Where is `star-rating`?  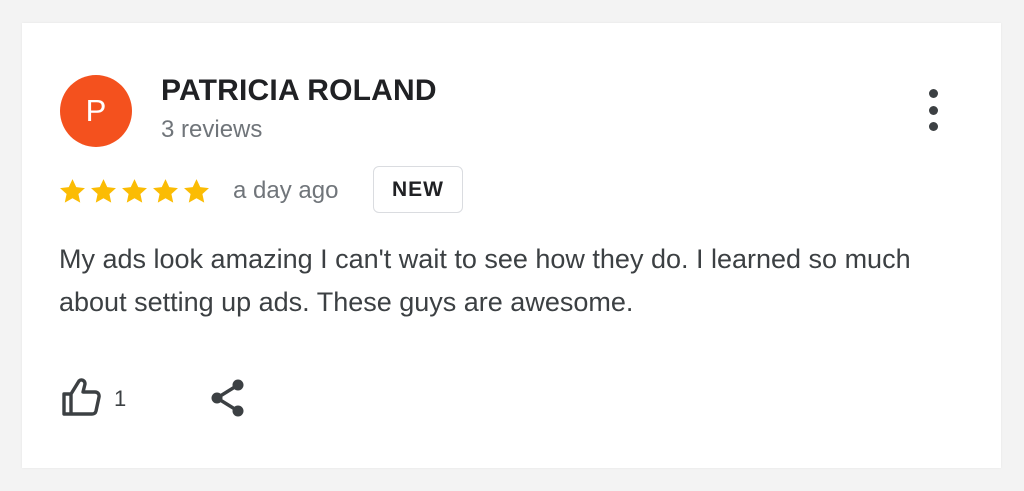
star-rating is located at coordinates (134, 191).